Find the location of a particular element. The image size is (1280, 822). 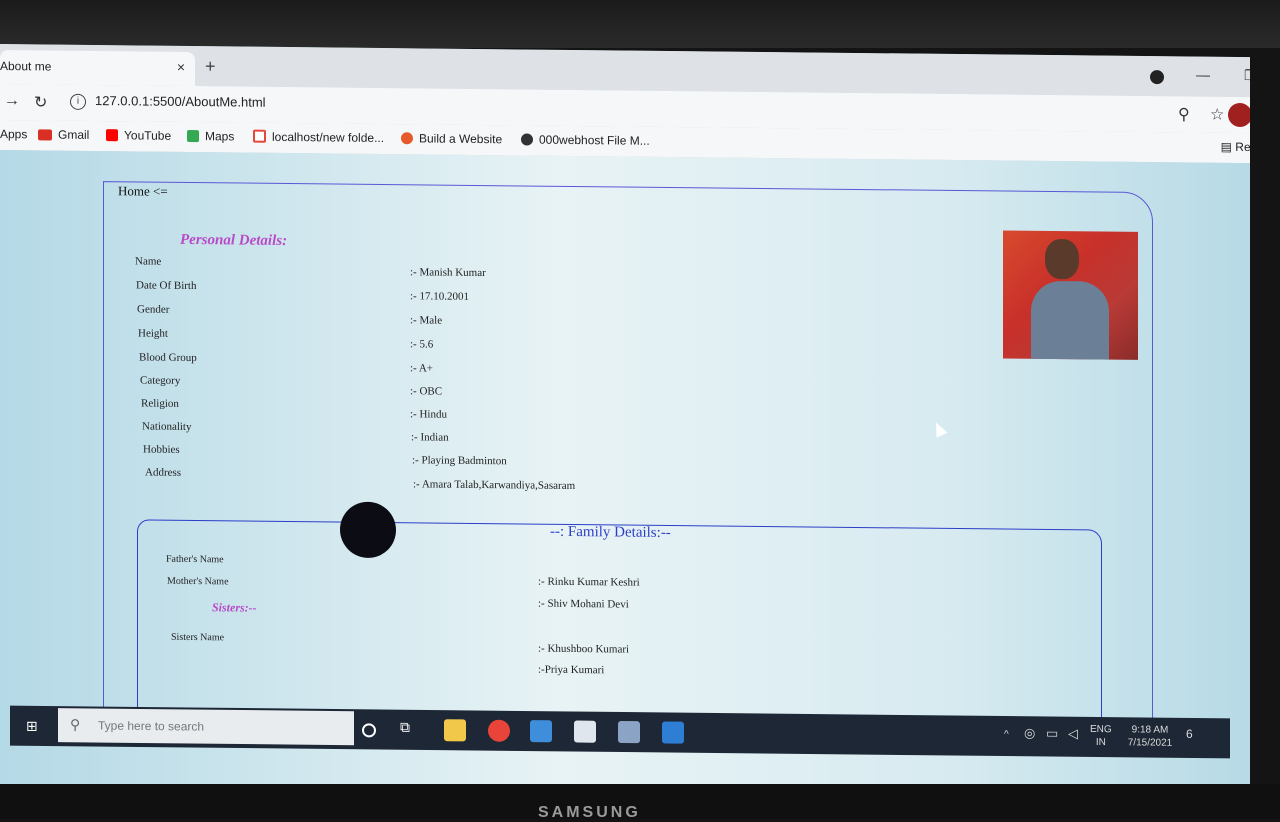

network-icon: ◎ is located at coordinates (1029, 732).